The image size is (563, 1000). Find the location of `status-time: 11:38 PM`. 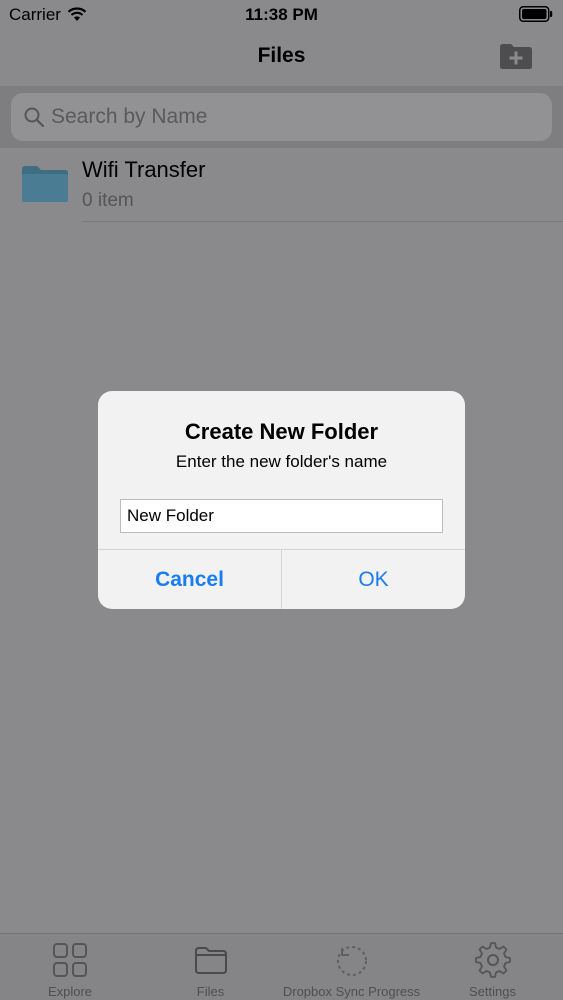

status-time: 11:38 PM is located at coordinates (281, 14).